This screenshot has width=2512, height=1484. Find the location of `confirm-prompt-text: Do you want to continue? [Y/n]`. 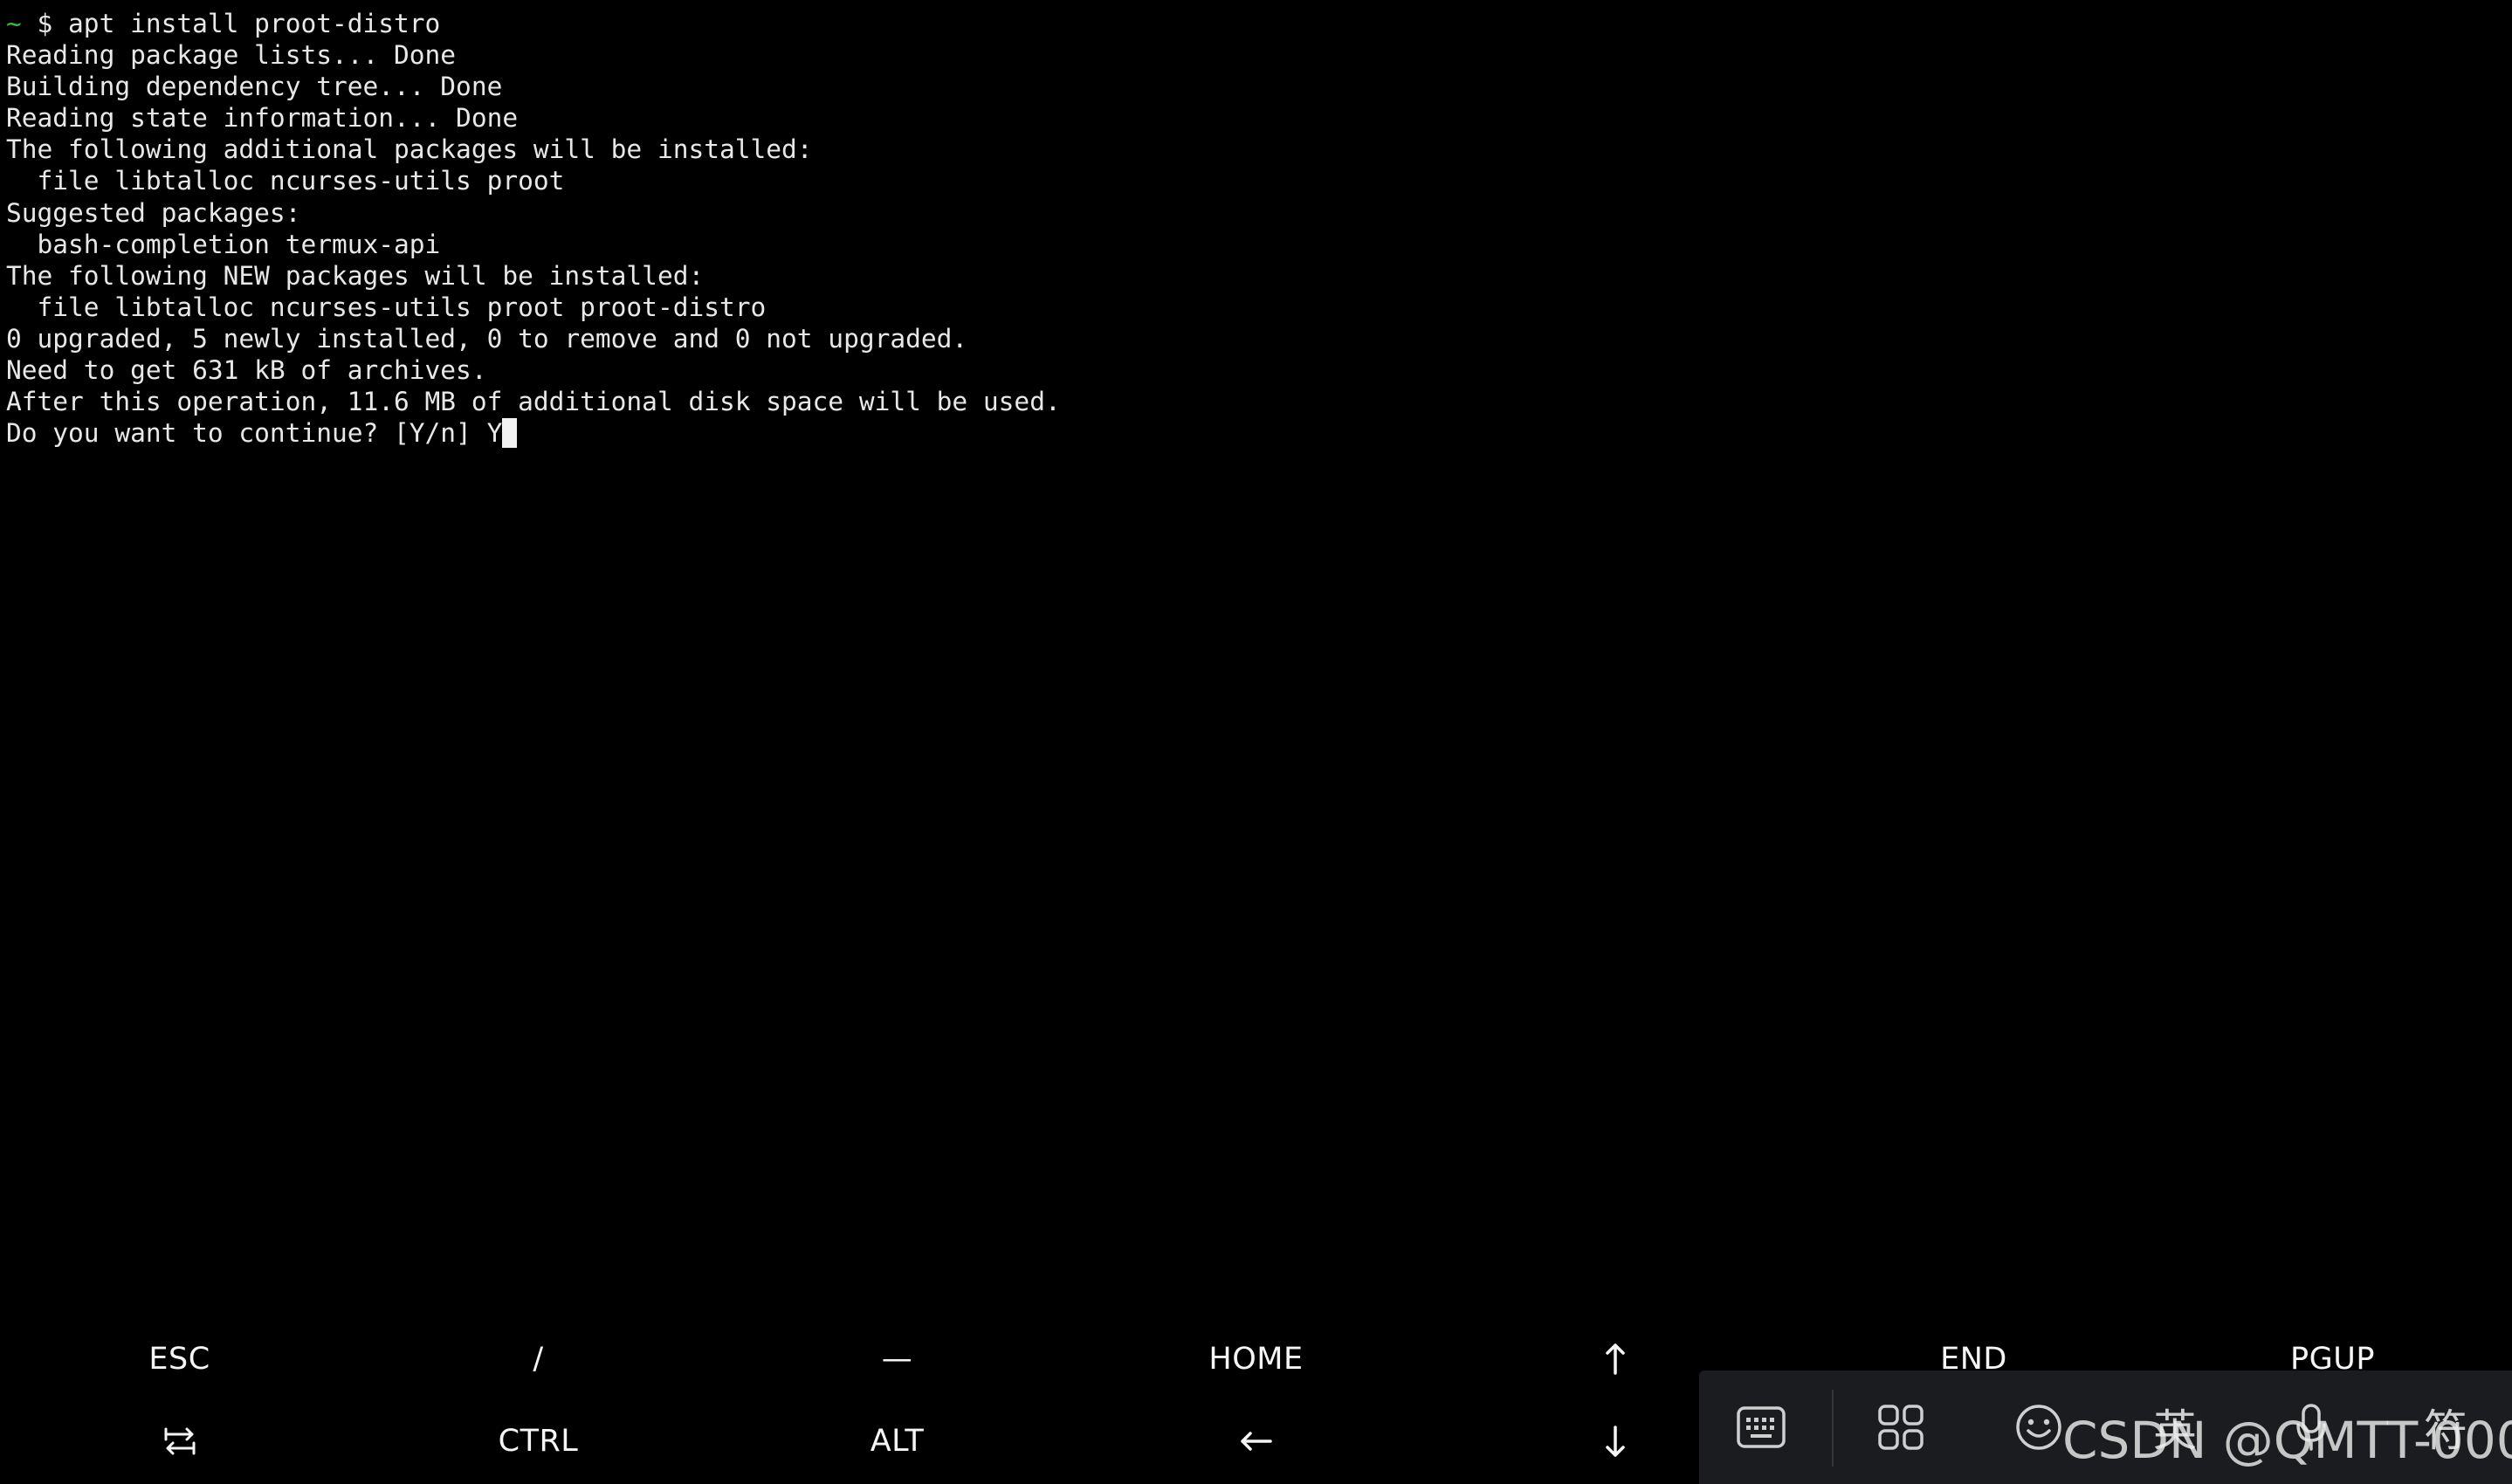

confirm-prompt-text: Do you want to continue? [Y/n] is located at coordinates (247, 434).